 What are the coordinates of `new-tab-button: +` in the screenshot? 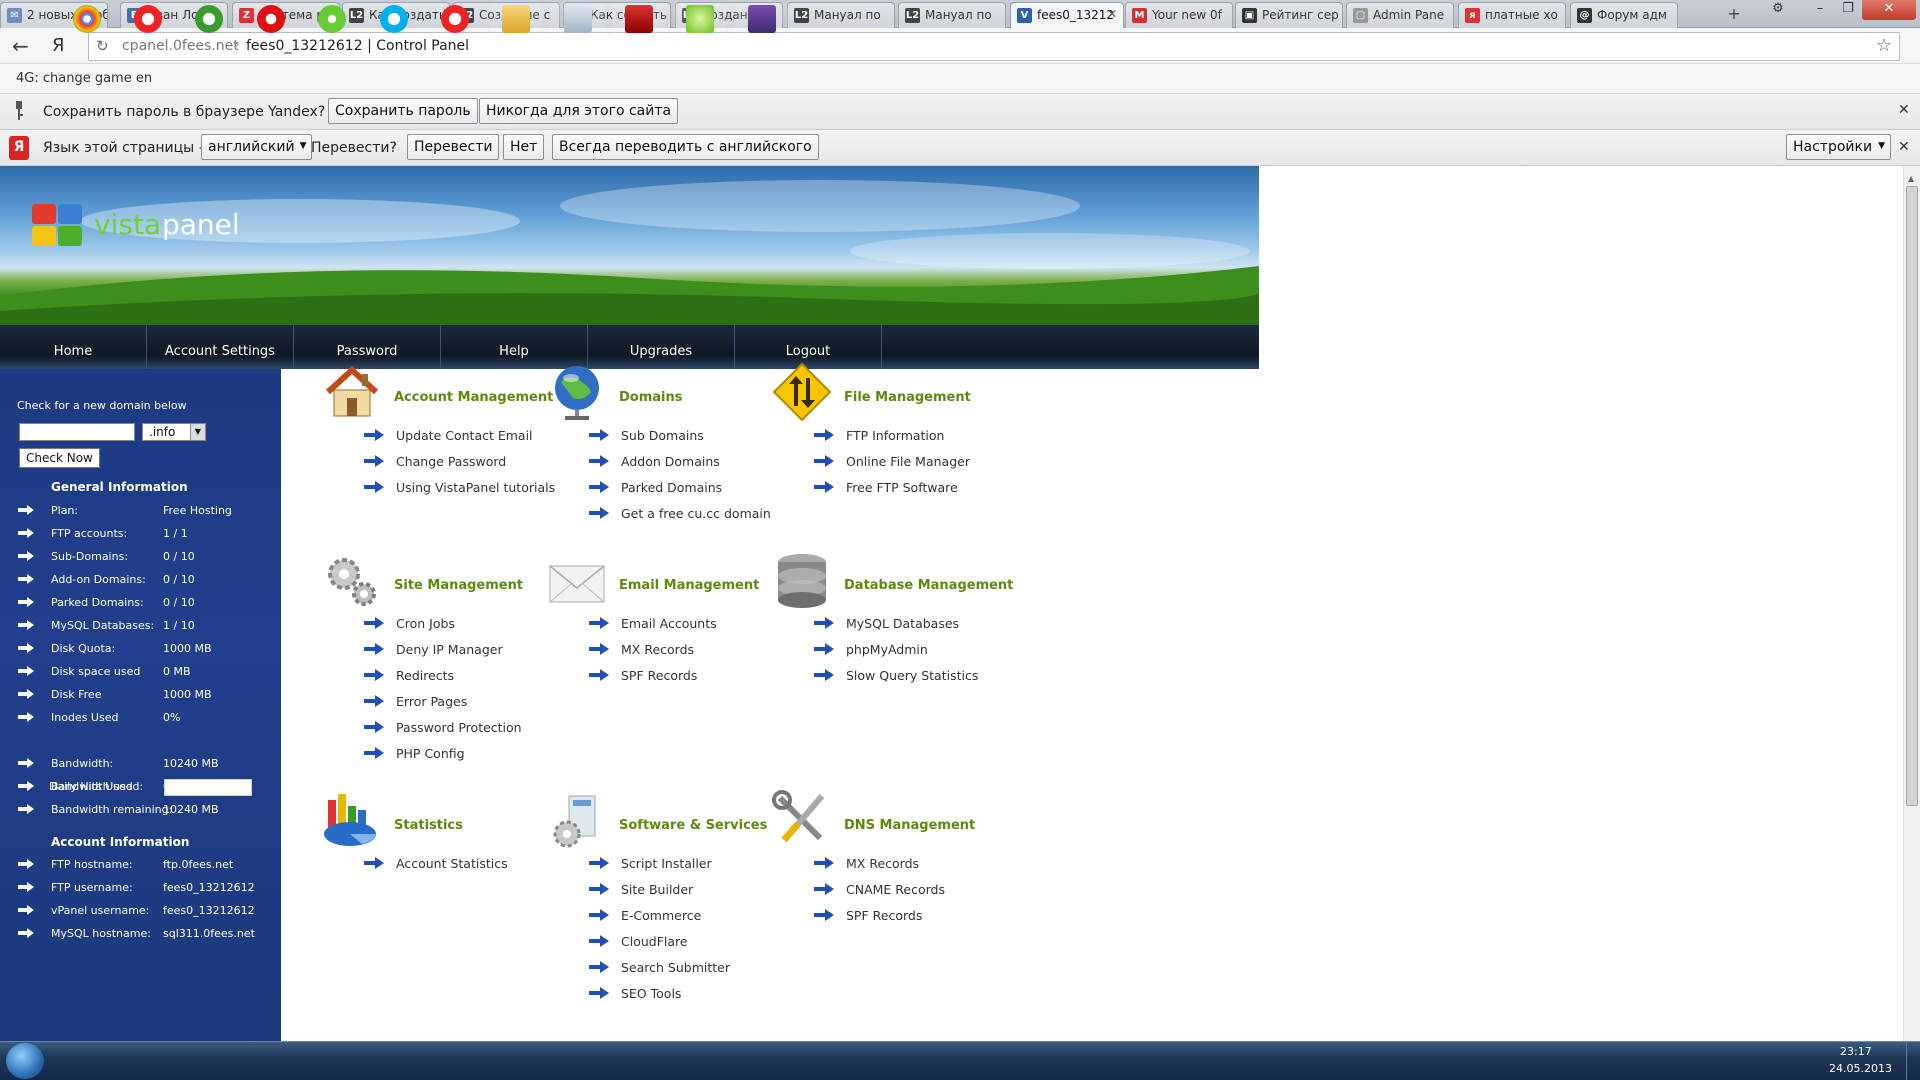 It's located at (1734, 14).